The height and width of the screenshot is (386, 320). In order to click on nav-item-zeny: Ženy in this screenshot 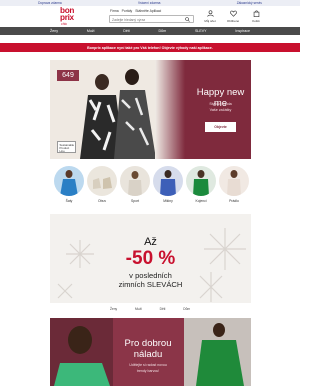, I will do `click(54, 31)`.